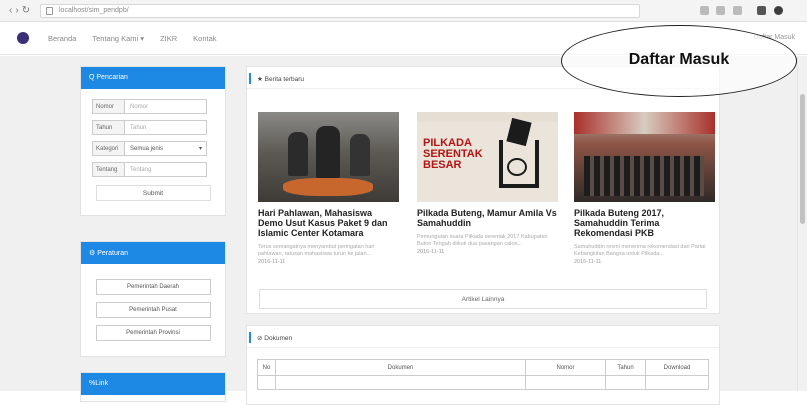  What do you see at coordinates (778, 10) in the screenshot?
I see `menu-icon` at bounding box center [778, 10].